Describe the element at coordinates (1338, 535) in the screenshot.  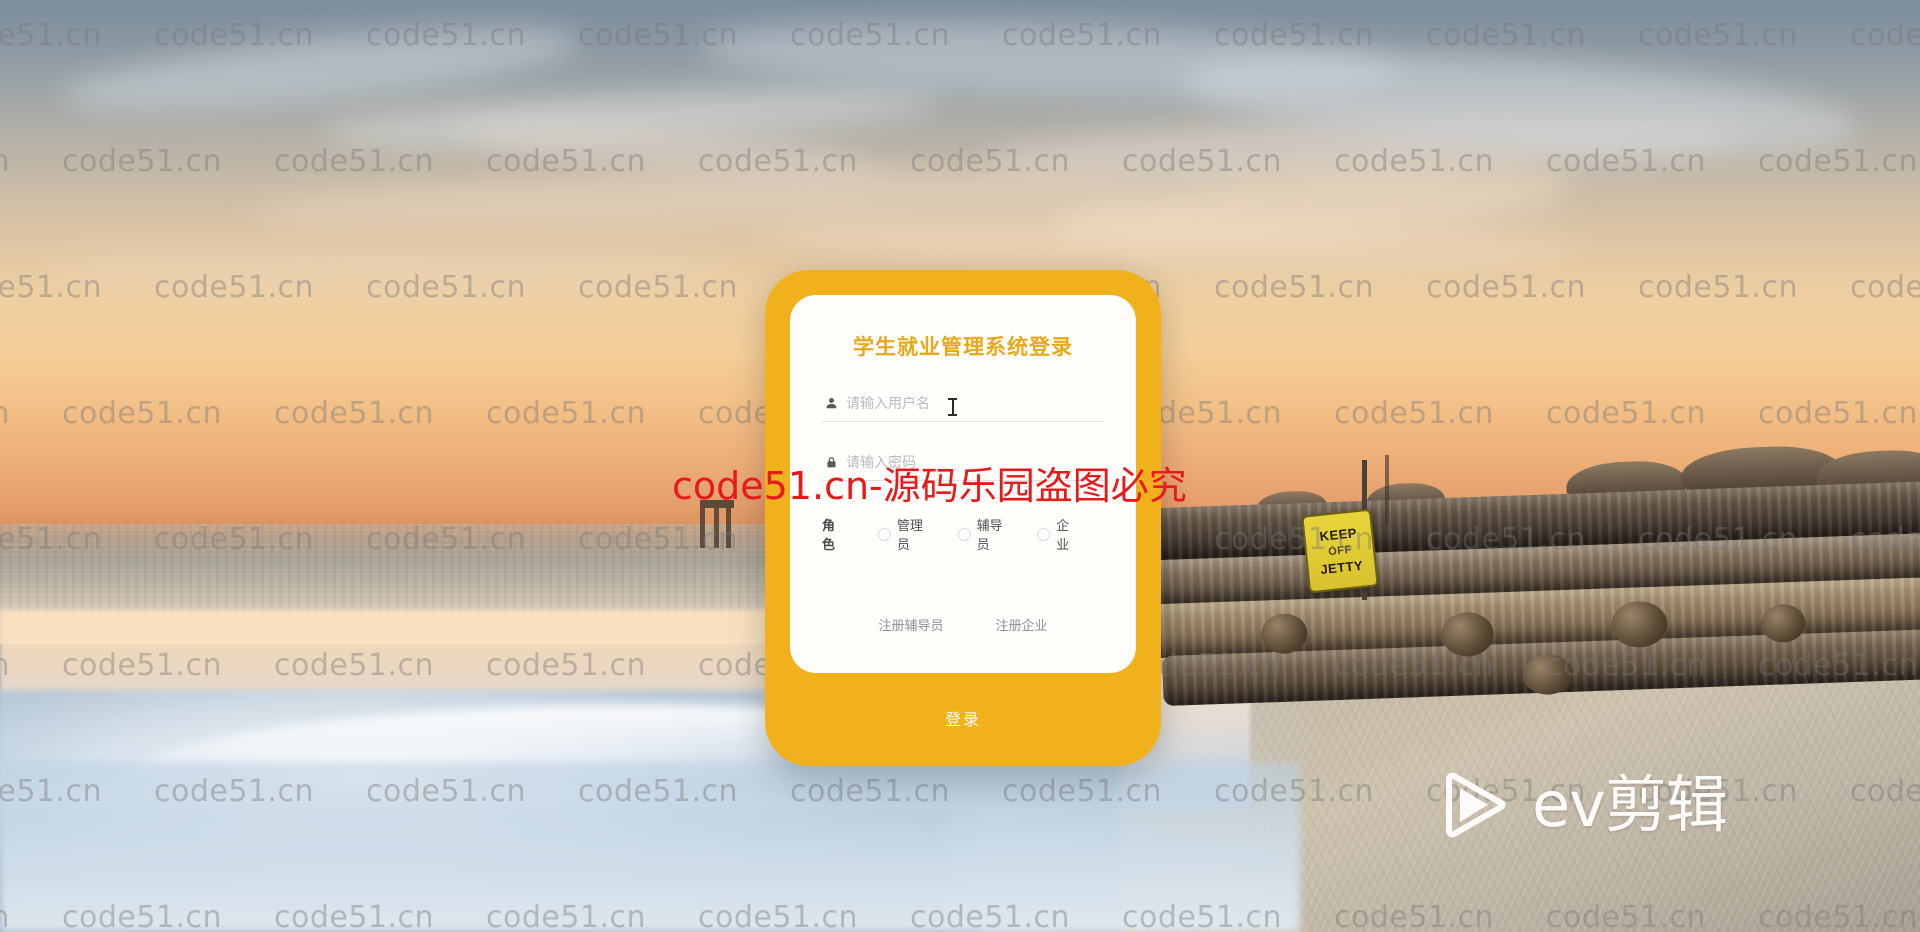
I see `sign-line-1: KEEP` at that location.